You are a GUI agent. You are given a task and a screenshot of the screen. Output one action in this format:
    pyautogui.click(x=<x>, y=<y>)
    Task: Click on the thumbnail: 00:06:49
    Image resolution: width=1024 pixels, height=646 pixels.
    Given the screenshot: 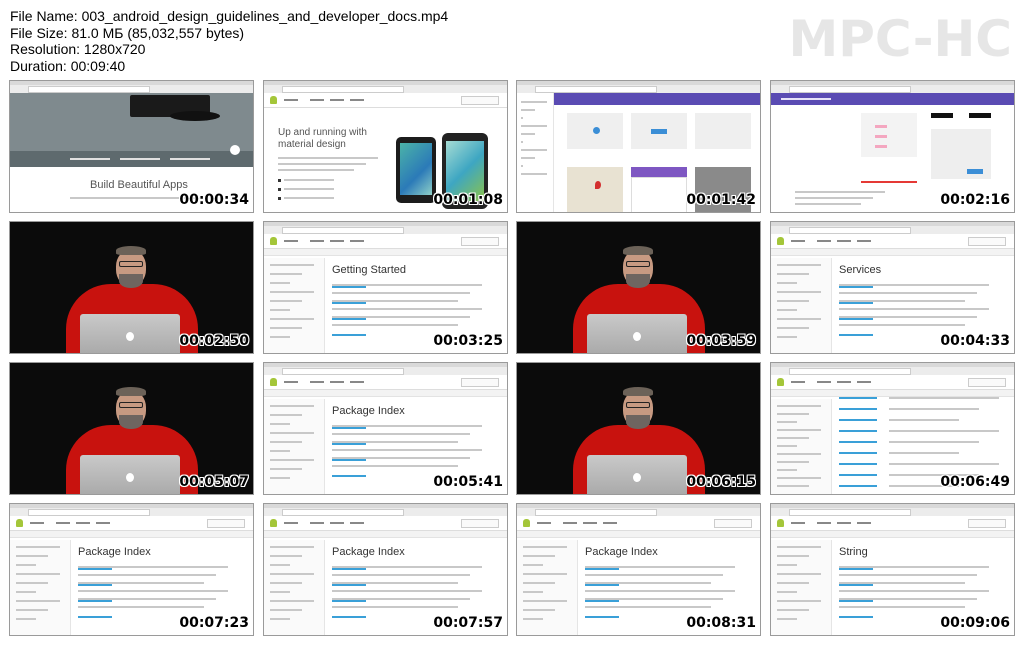 What is the action you would take?
    pyautogui.click(x=892, y=428)
    